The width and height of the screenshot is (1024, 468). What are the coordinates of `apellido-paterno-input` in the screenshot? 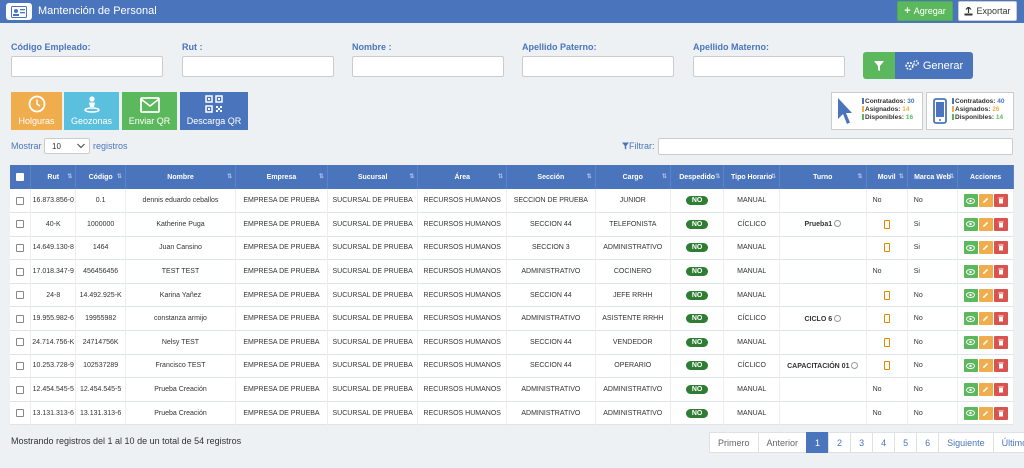 It's located at (598, 66).